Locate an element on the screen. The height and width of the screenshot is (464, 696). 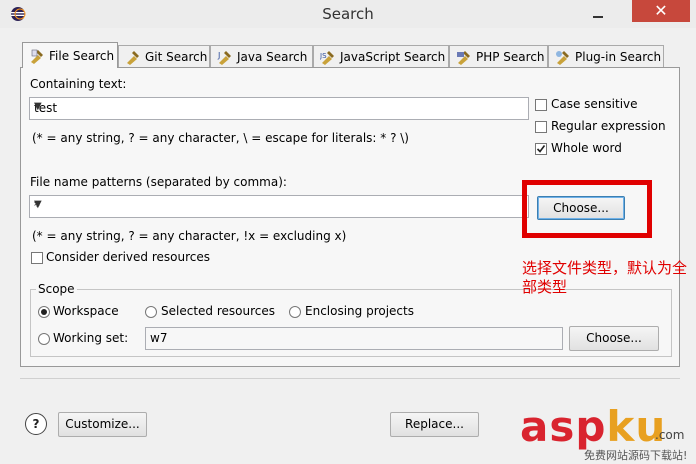
checkmark-icon is located at coordinates (541, 149).